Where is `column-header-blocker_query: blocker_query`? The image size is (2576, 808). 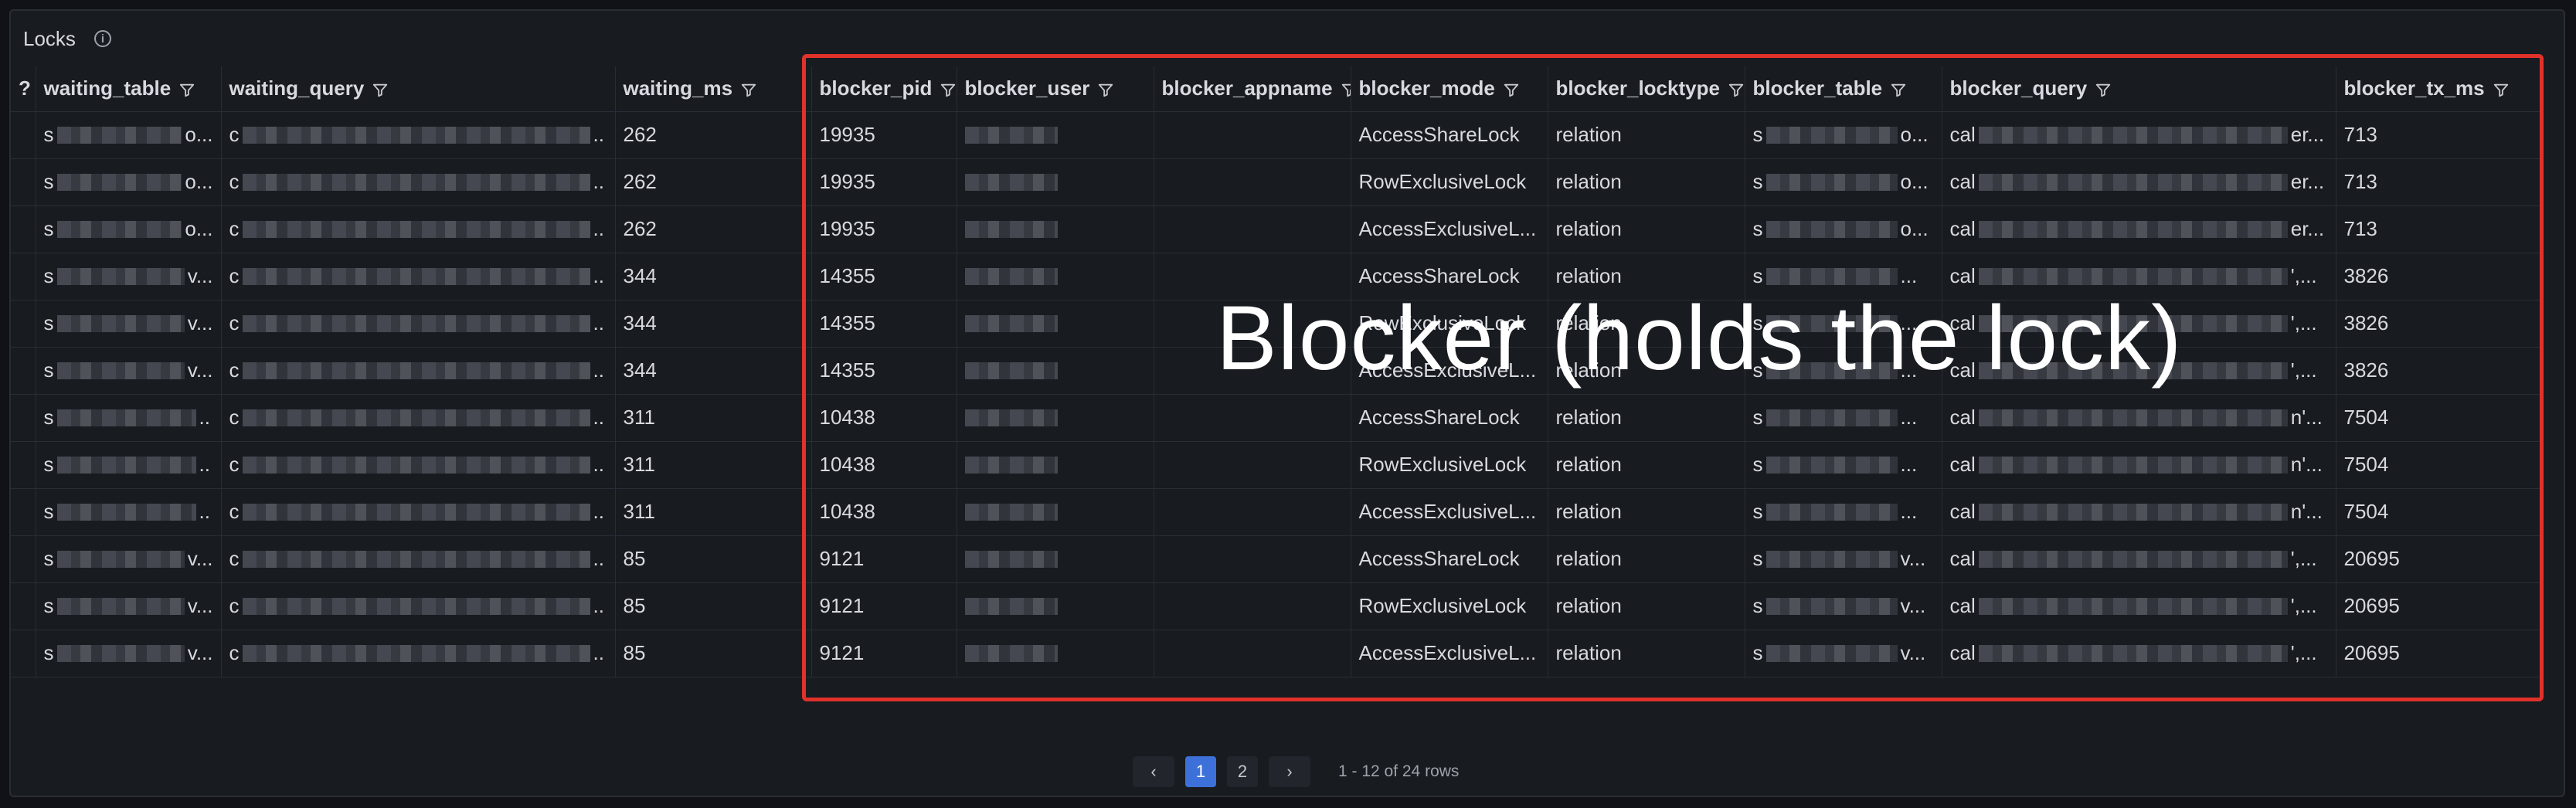
column-header-blocker_query: blocker_query is located at coordinates (2139, 89).